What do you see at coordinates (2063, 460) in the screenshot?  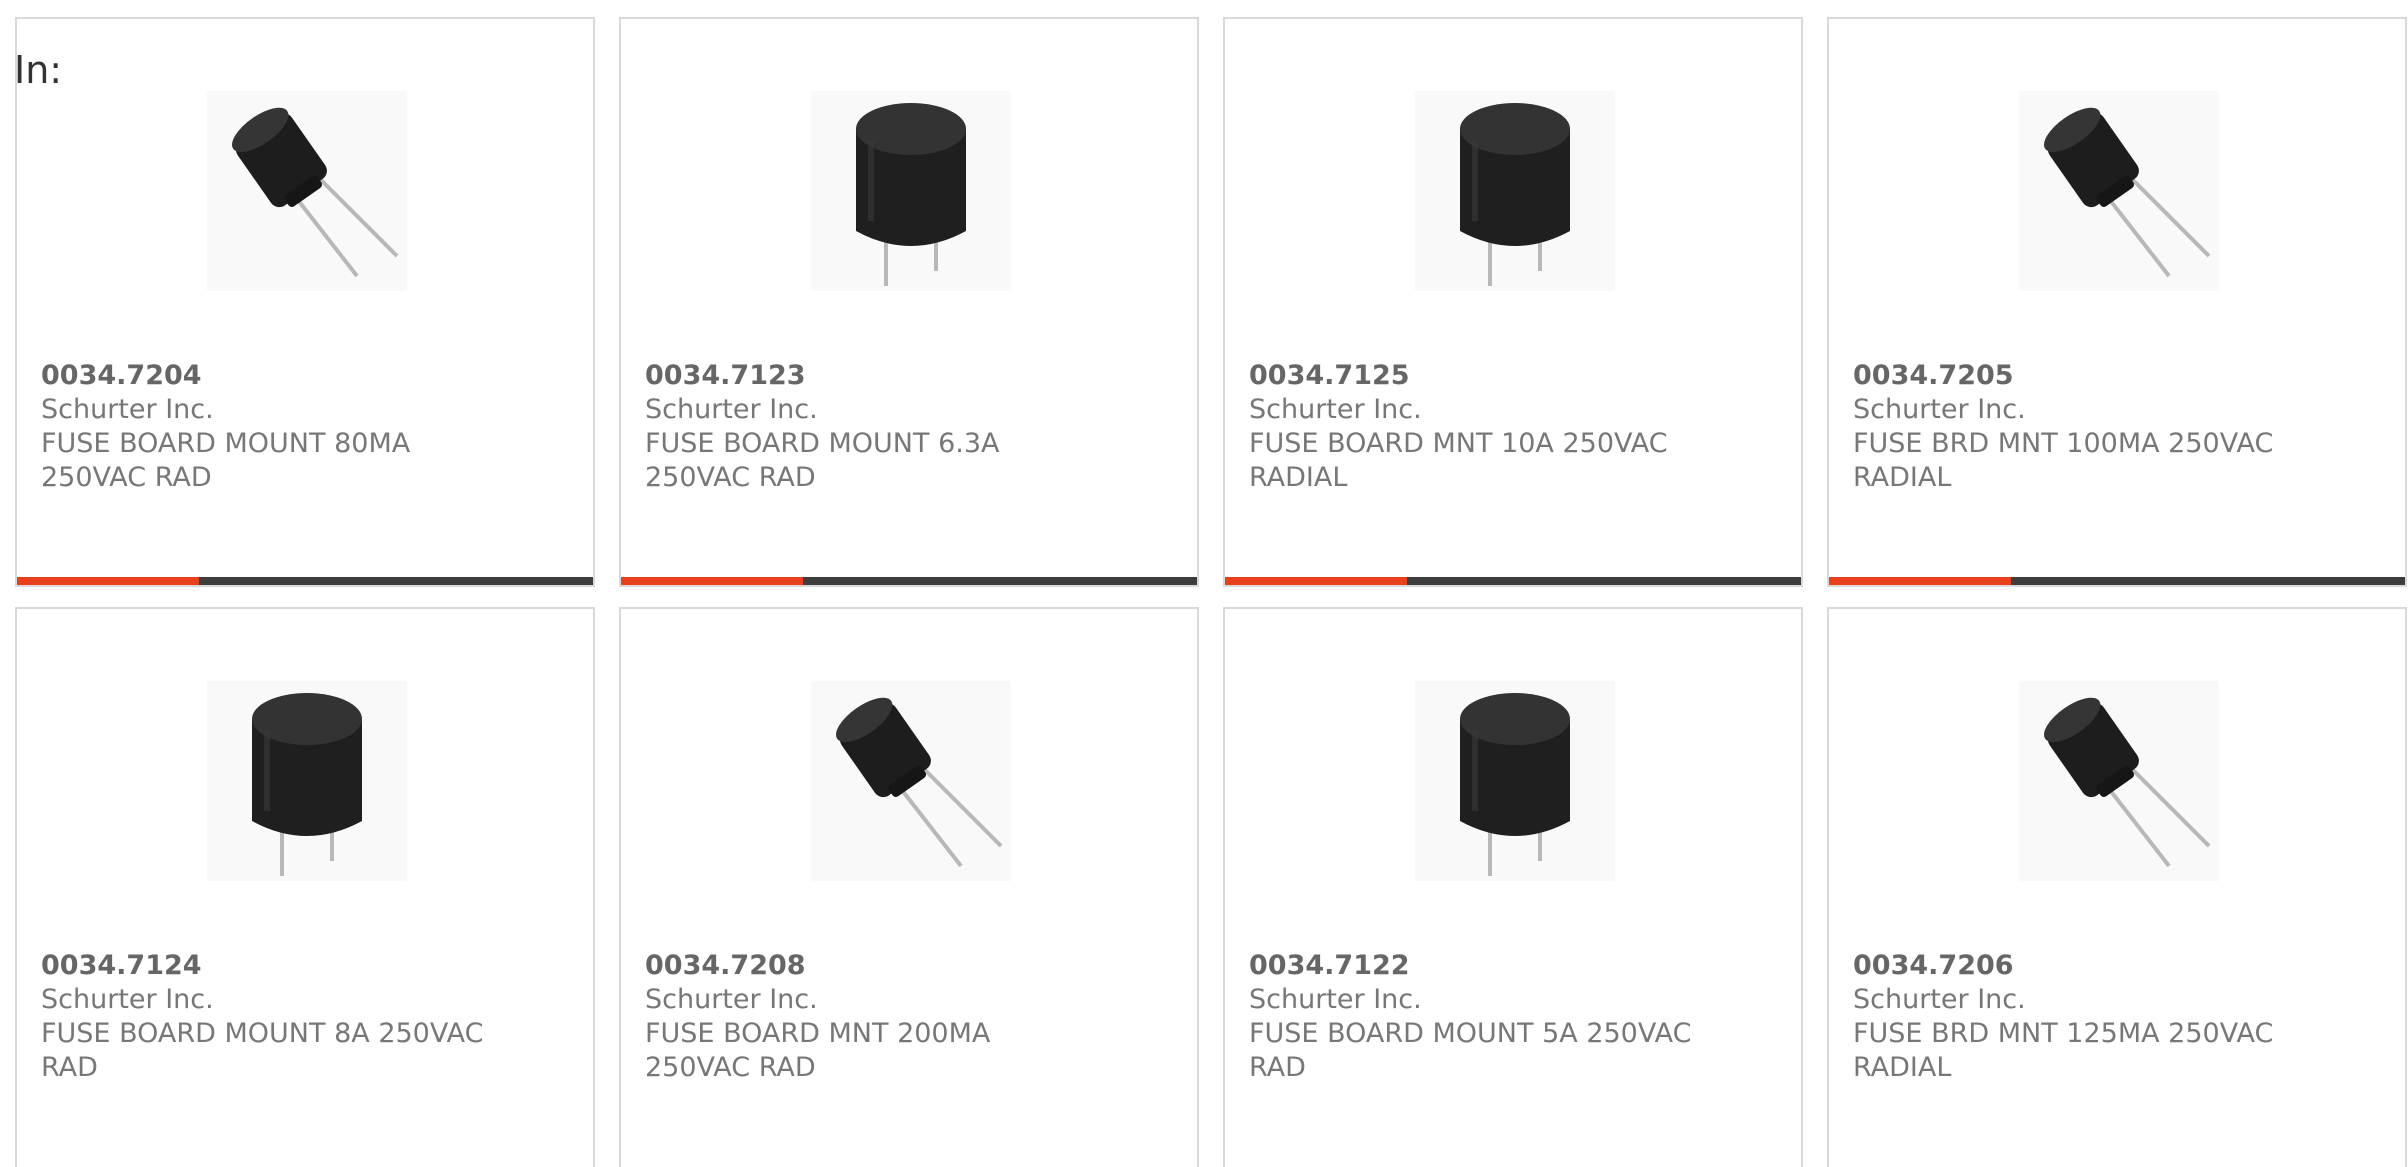 I see `product-description: FUSE BRD MNT 100MA 250VAC RADIAL` at bounding box center [2063, 460].